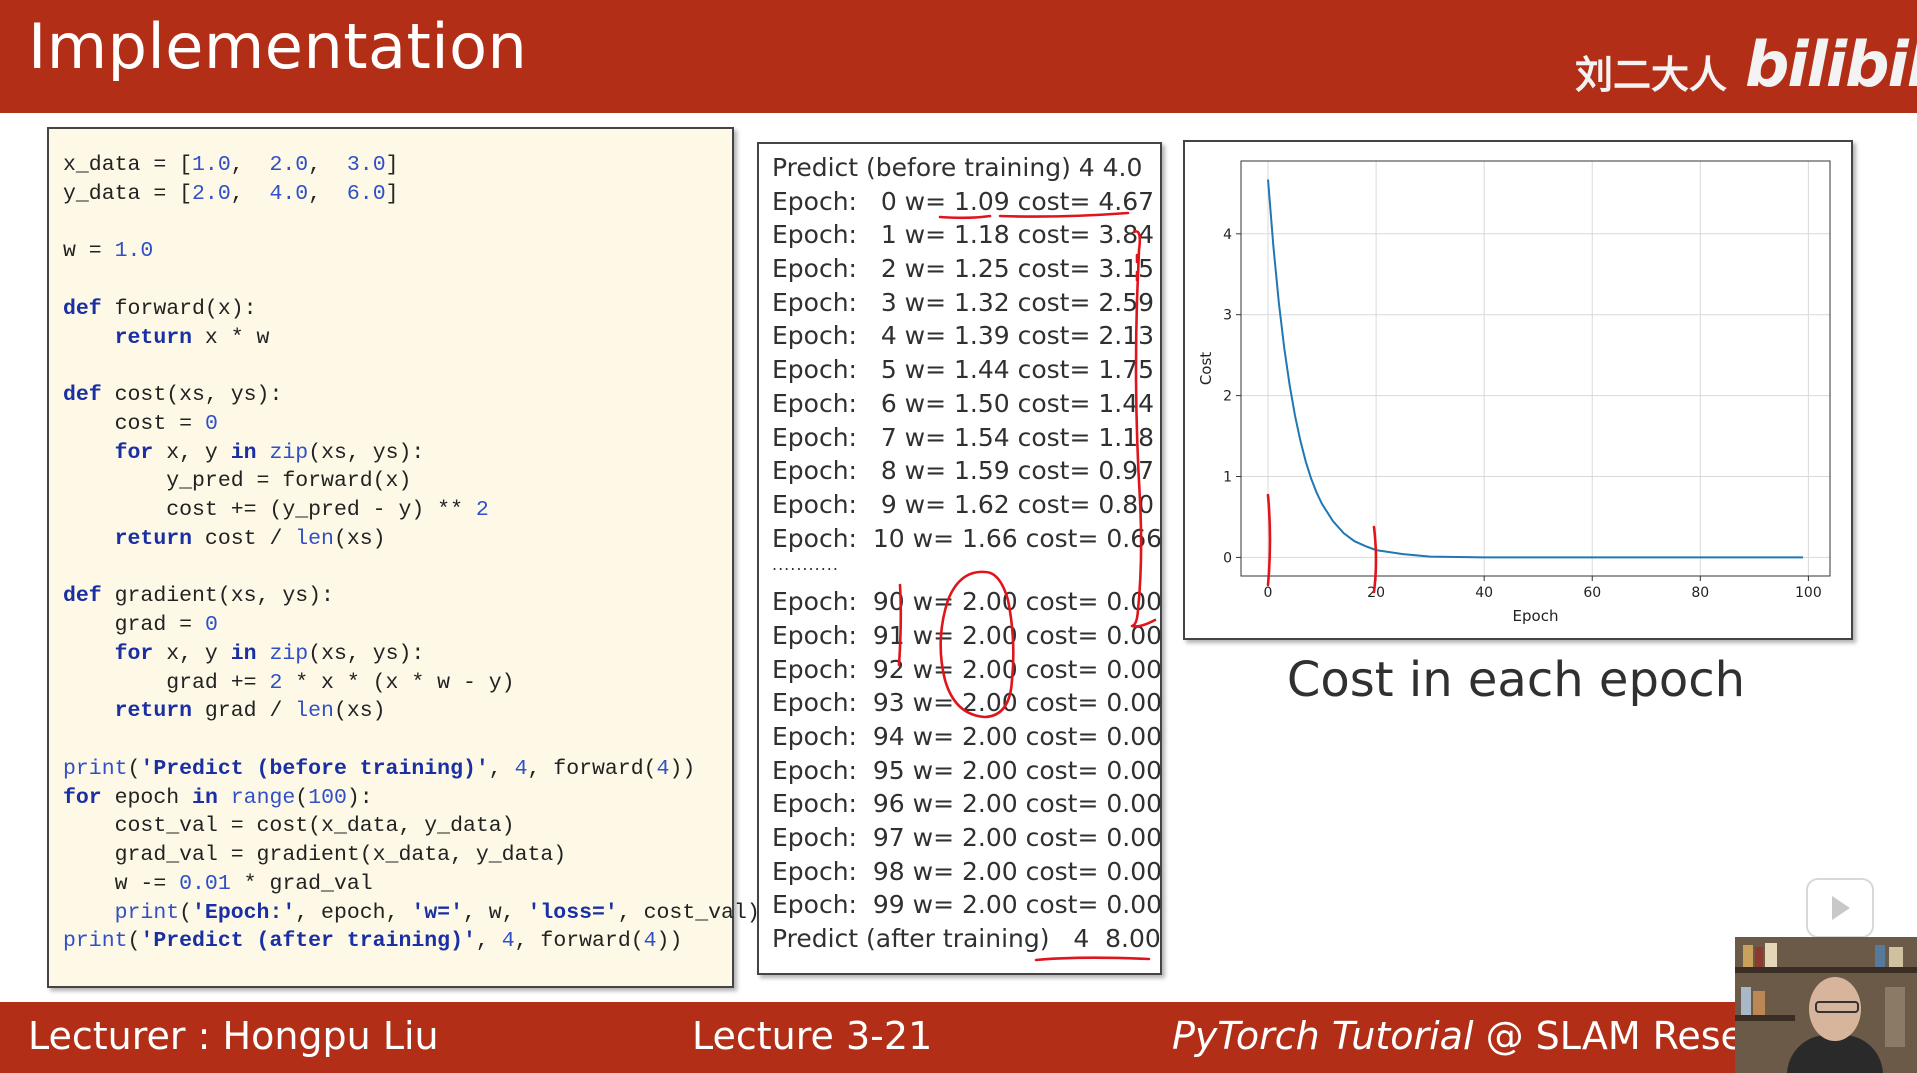  Describe the element at coordinates (1227, 397) in the screenshot. I see `y-tick-label: 2` at that location.